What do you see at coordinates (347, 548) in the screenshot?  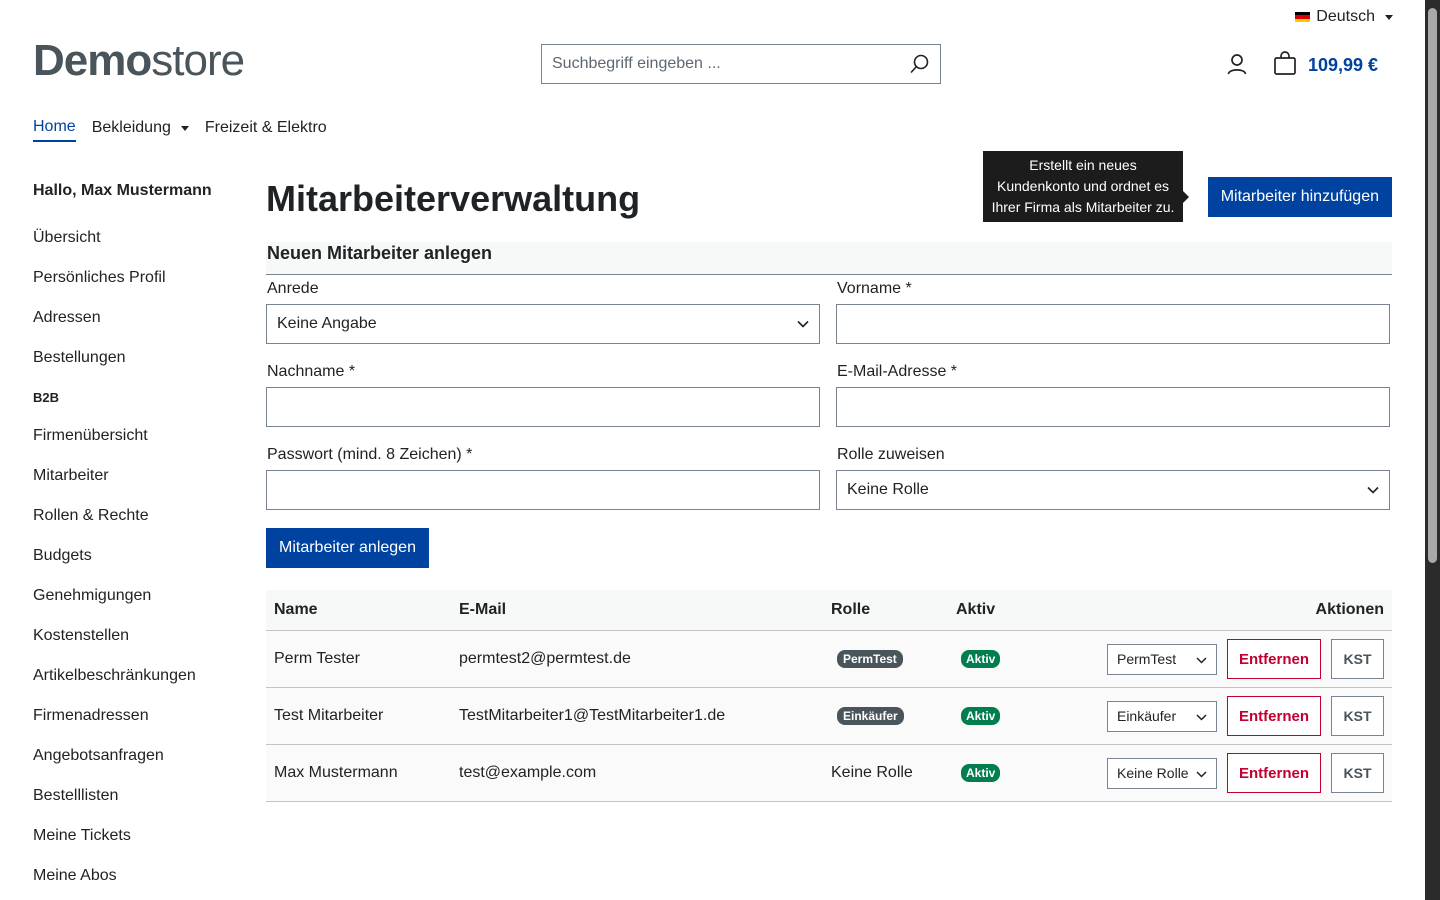 I see `create-employee-button: Mitarbeiter anlegen` at bounding box center [347, 548].